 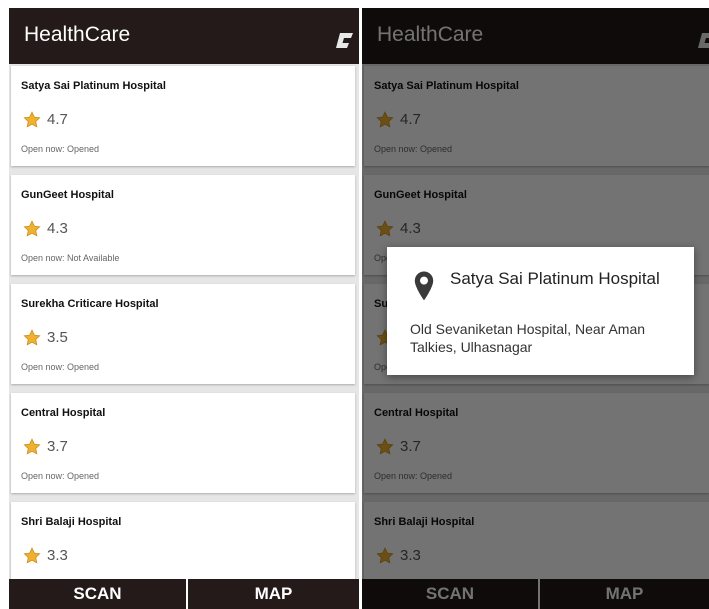 I want to click on rating-value: 3.7, so click(x=57, y=446).